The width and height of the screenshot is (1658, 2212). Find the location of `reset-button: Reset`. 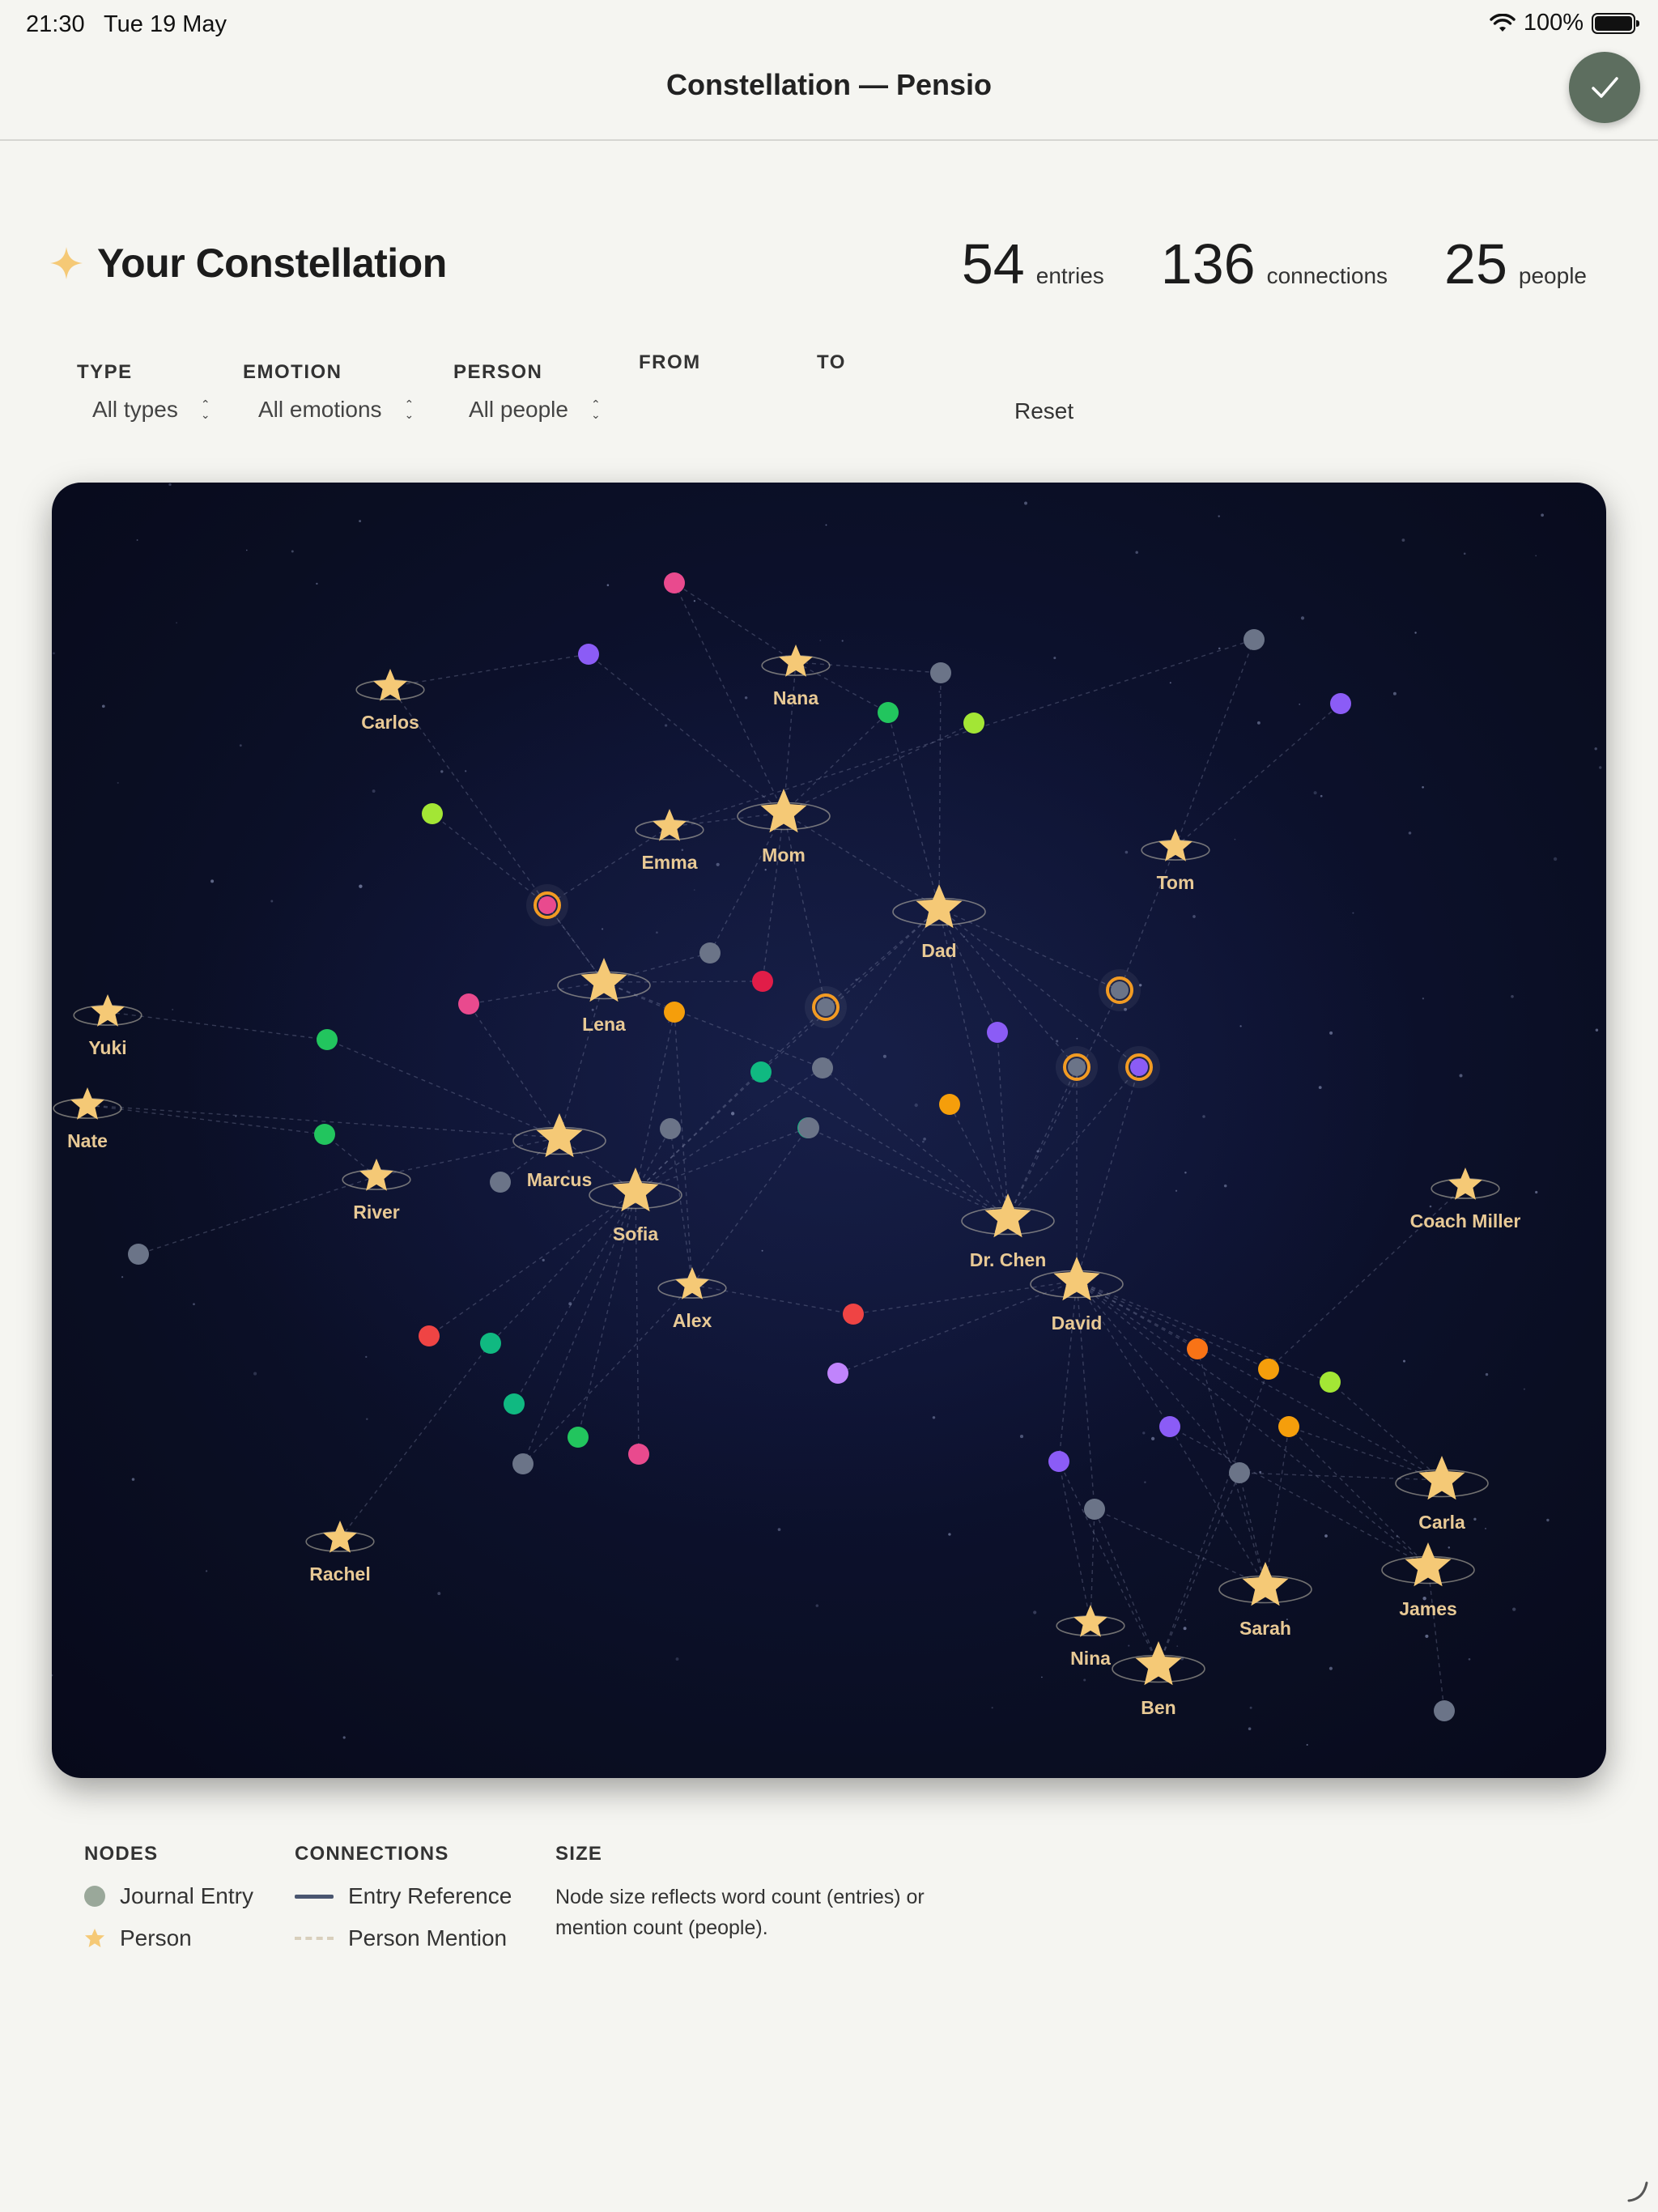

reset-button: Reset is located at coordinates (1043, 411).